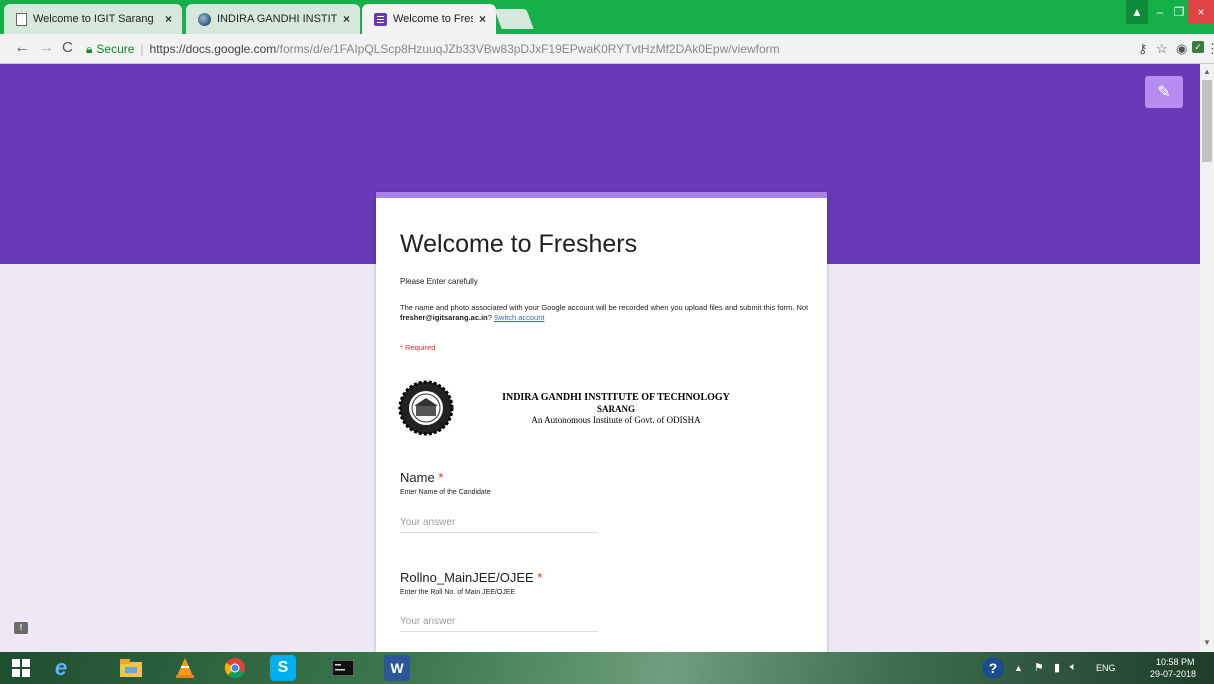 The height and width of the screenshot is (684, 1214). What do you see at coordinates (616, 397) in the screenshot?
I see `institute-name: INDIRA GANDHI INSTITUTE OF TECHNOLOGY` at bounding box center [616, 397].